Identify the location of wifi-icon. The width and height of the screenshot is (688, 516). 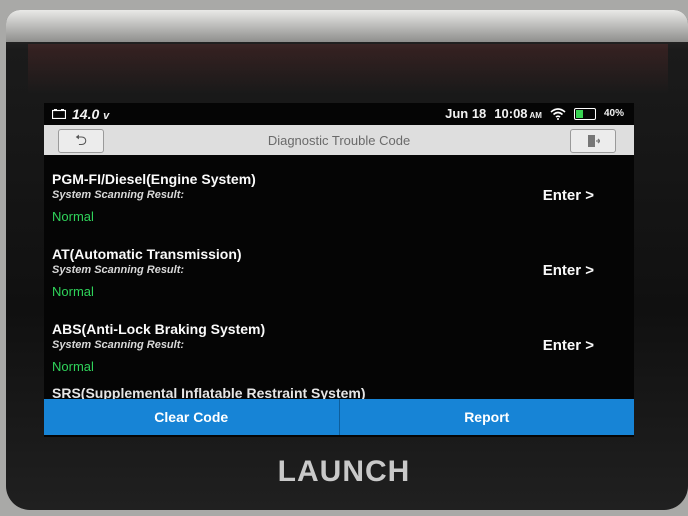
(558, 113).